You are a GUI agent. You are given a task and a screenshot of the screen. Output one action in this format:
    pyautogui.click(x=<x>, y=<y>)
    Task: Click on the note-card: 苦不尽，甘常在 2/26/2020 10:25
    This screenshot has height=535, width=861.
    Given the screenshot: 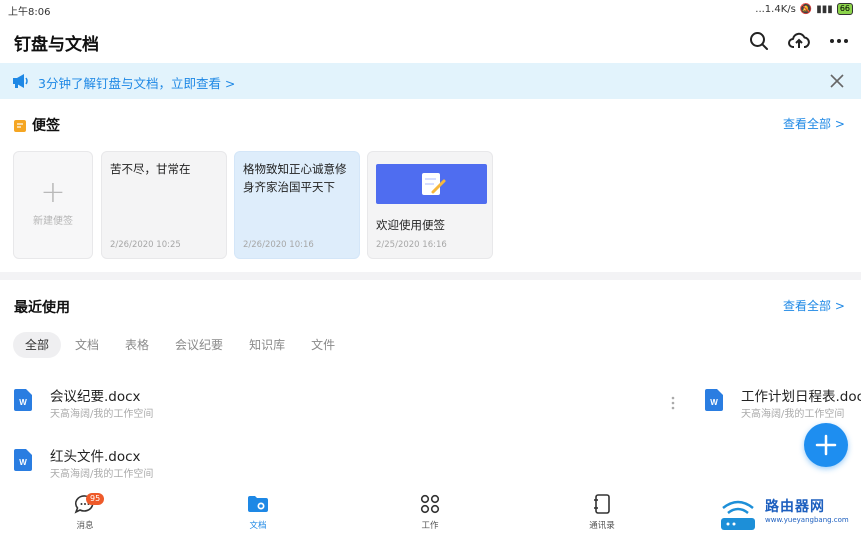 What is the action you would take?
    pyautogui.click(x=164, y=205)
    